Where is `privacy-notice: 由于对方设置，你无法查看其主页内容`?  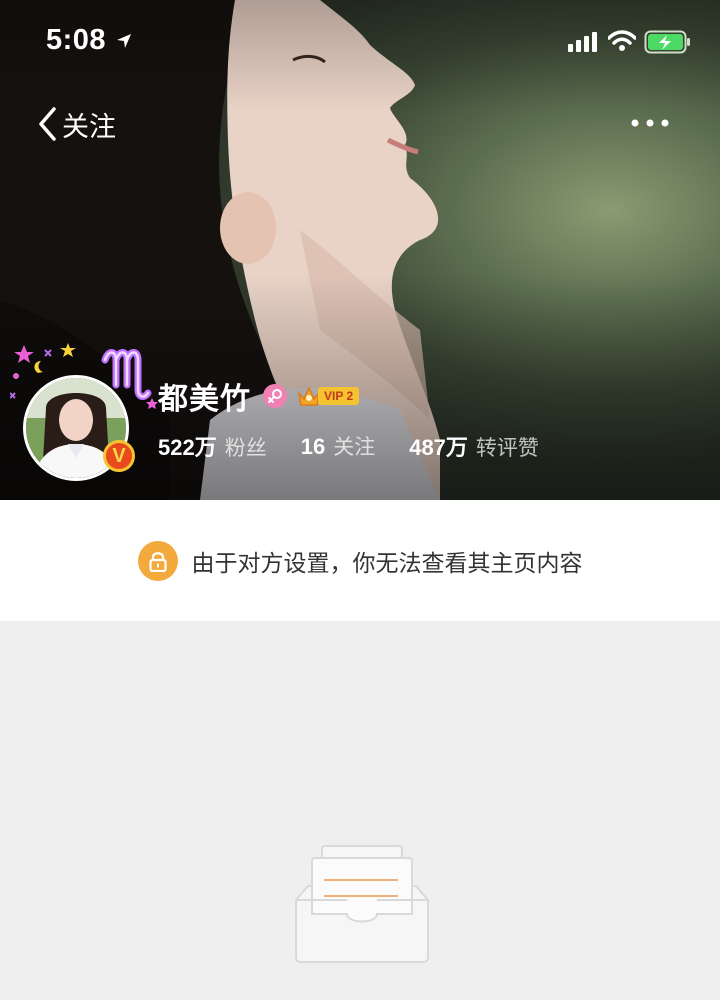 privacy-notice: 由于对方设置，你无法查看其主页内容 is located at coordinates (360, 560).